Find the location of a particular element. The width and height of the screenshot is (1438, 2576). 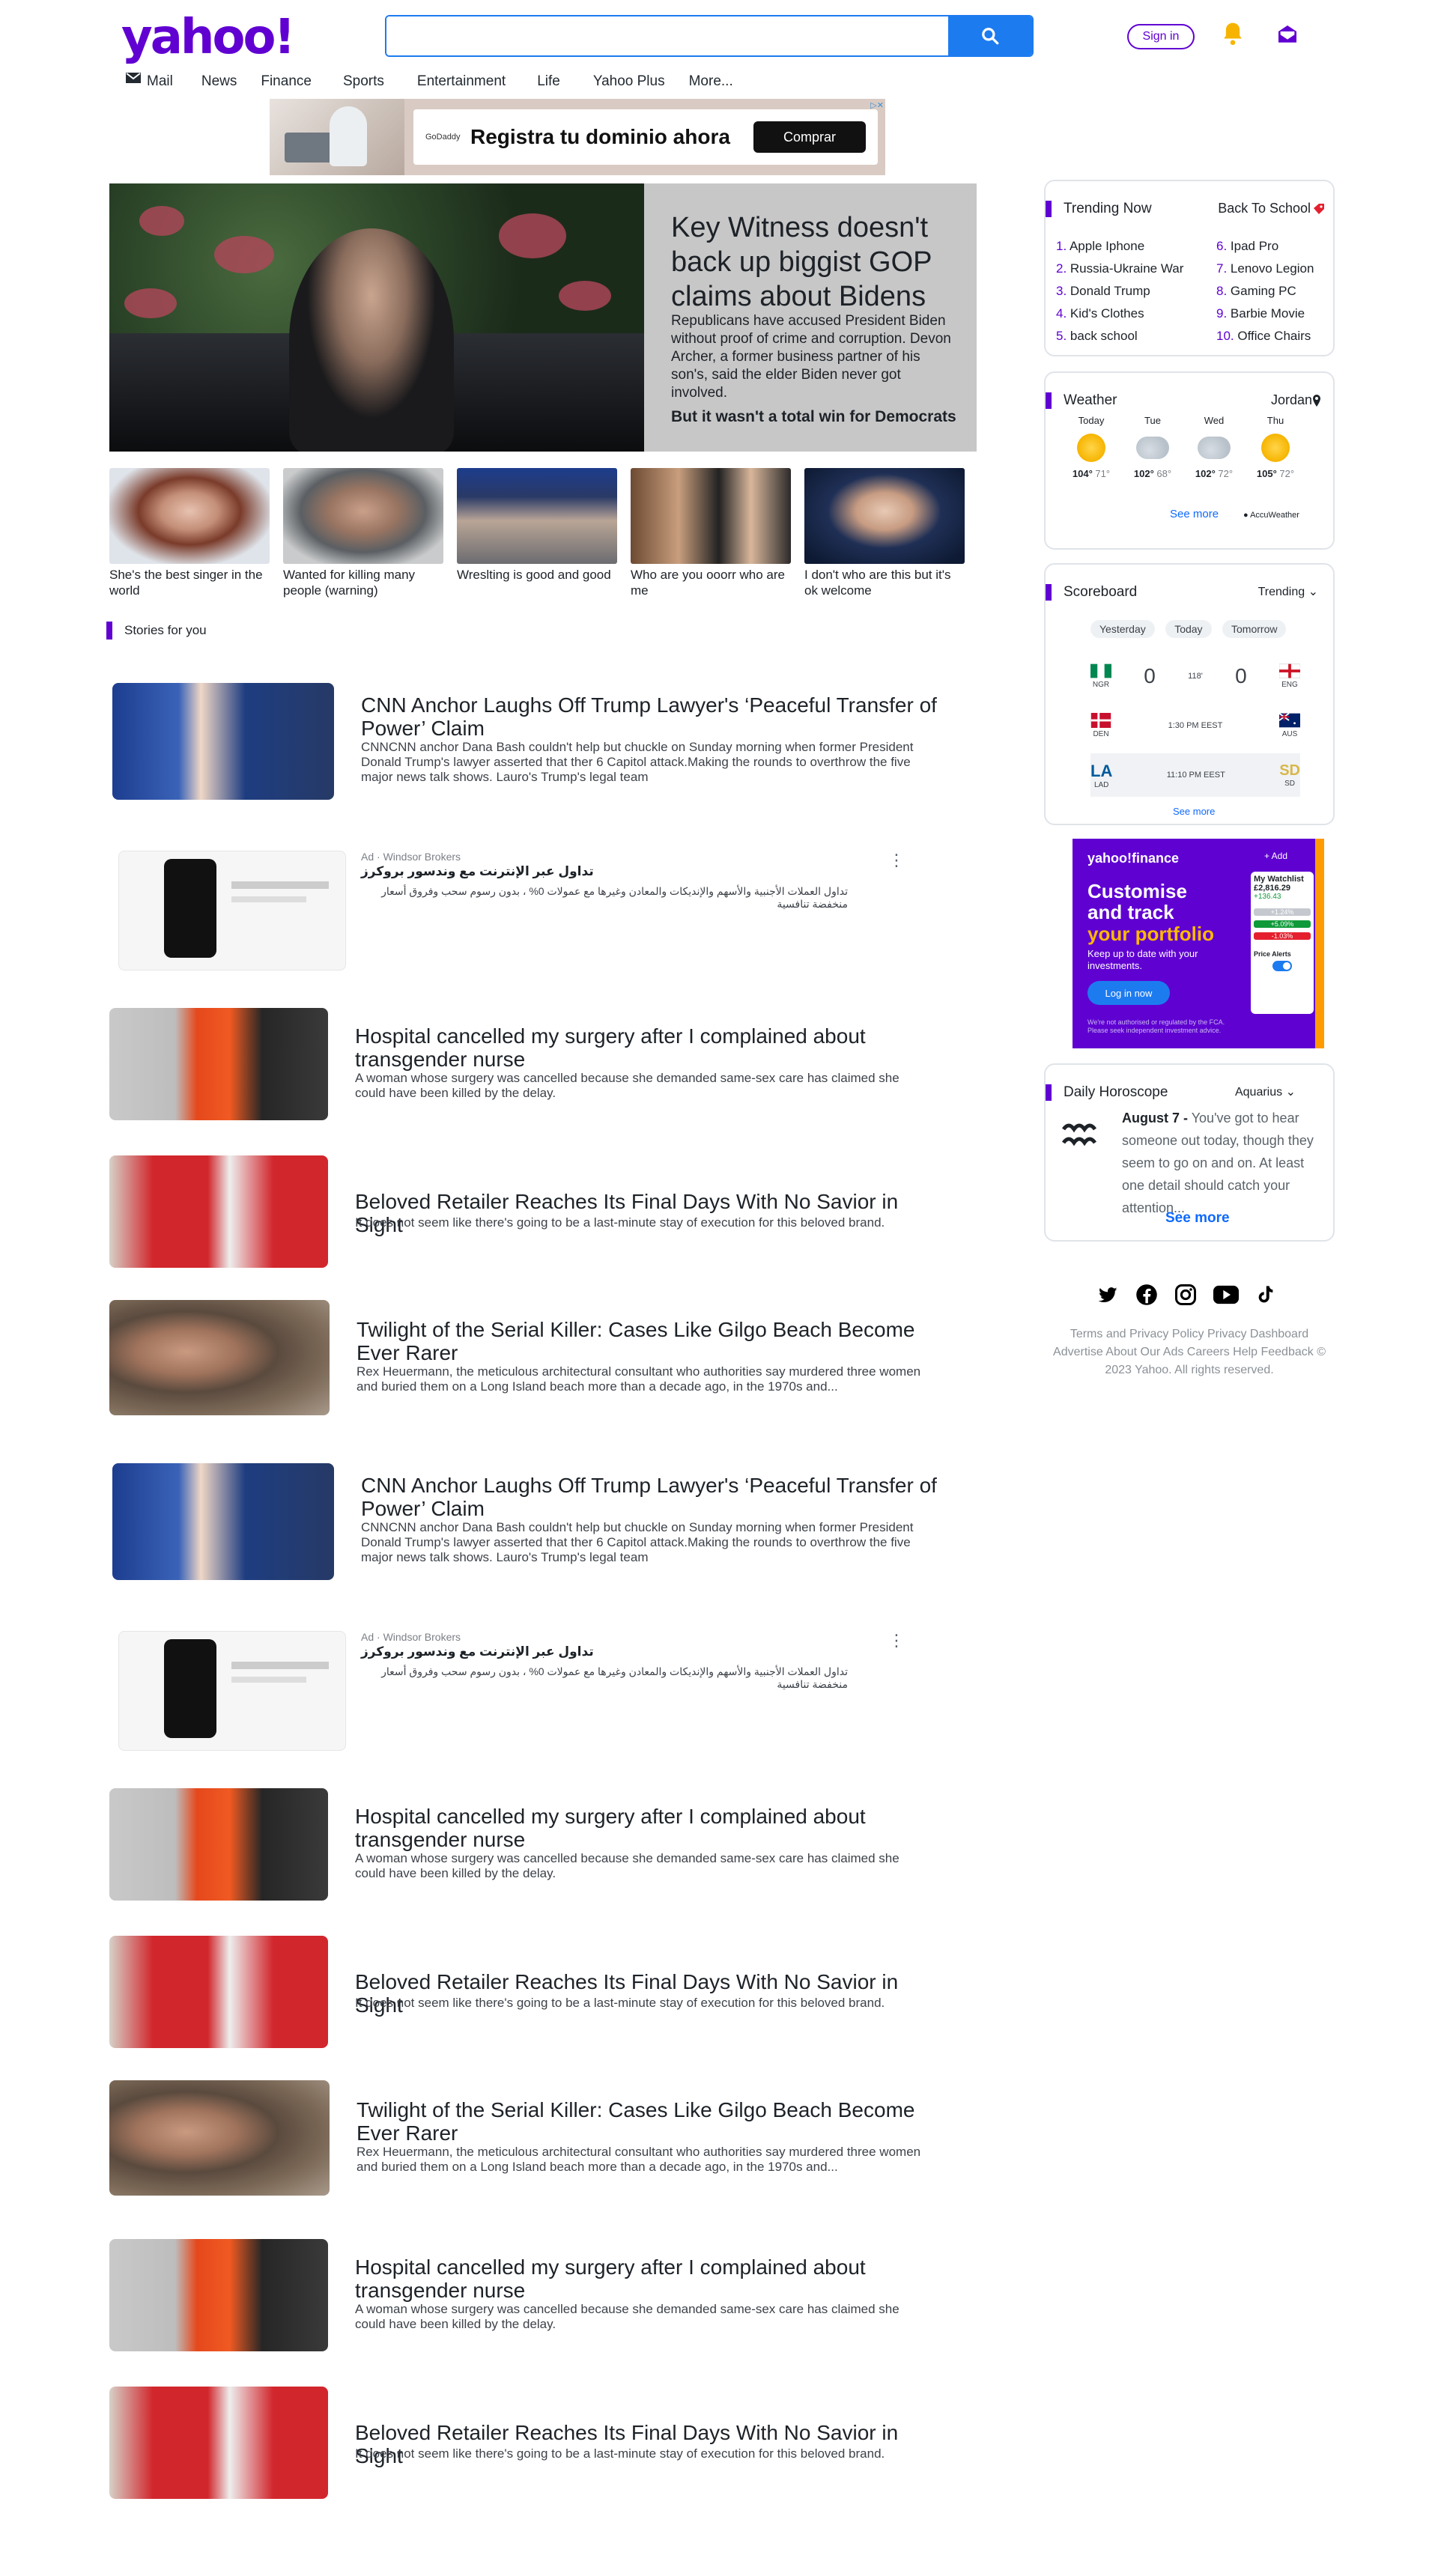

trending-item: 6. Ipad Pro is located at coordinates (1265, 246).